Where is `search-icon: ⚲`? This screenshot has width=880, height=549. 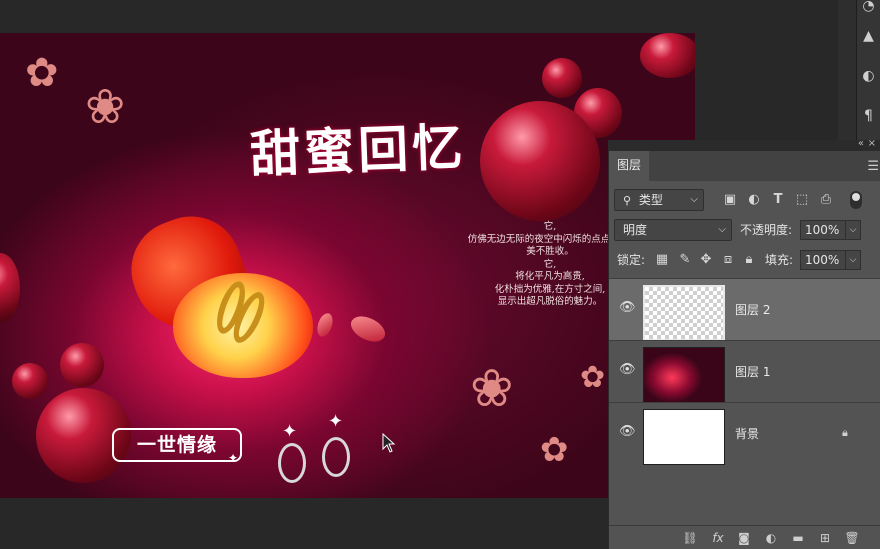 search-icon: ⚲ is located at coordinates (627, 200).